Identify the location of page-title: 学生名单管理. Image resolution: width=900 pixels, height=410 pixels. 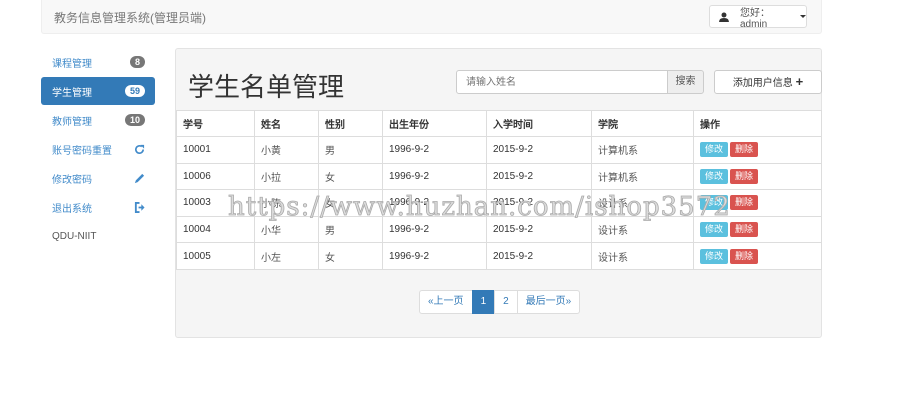
(266, 88).